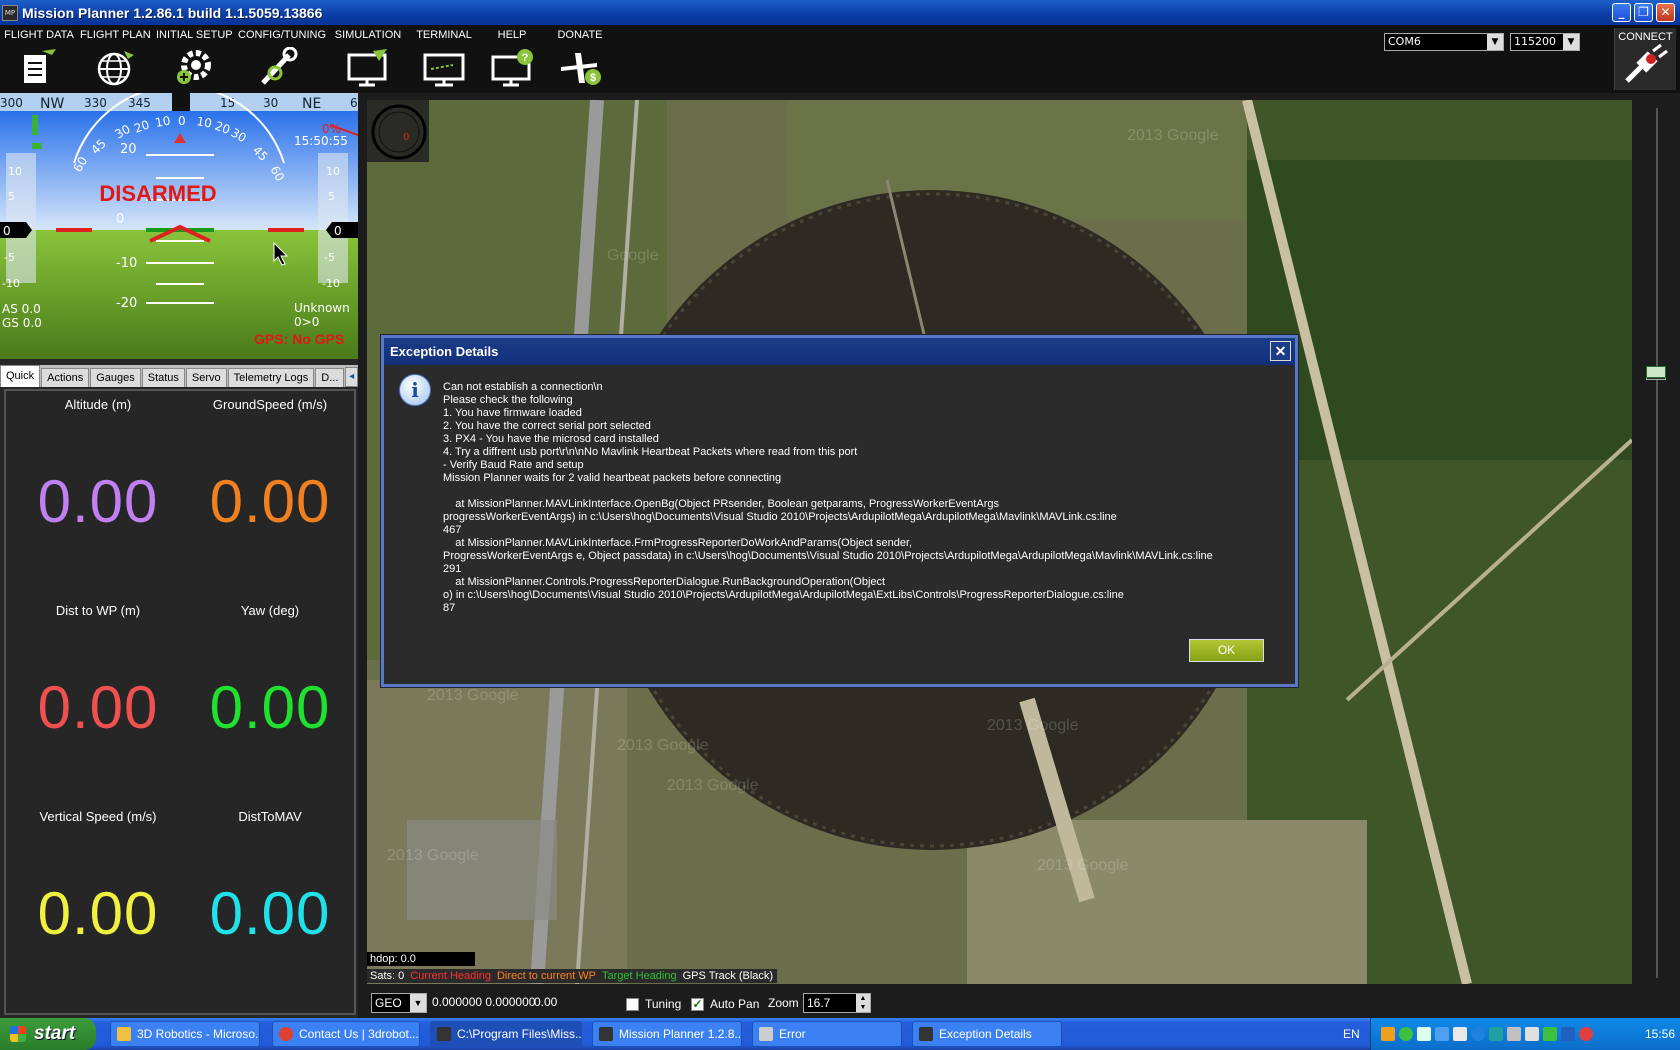  Describe the element at coordinates (632, 1004) in the screenshot. I see `tuning-checkbox` at that location.